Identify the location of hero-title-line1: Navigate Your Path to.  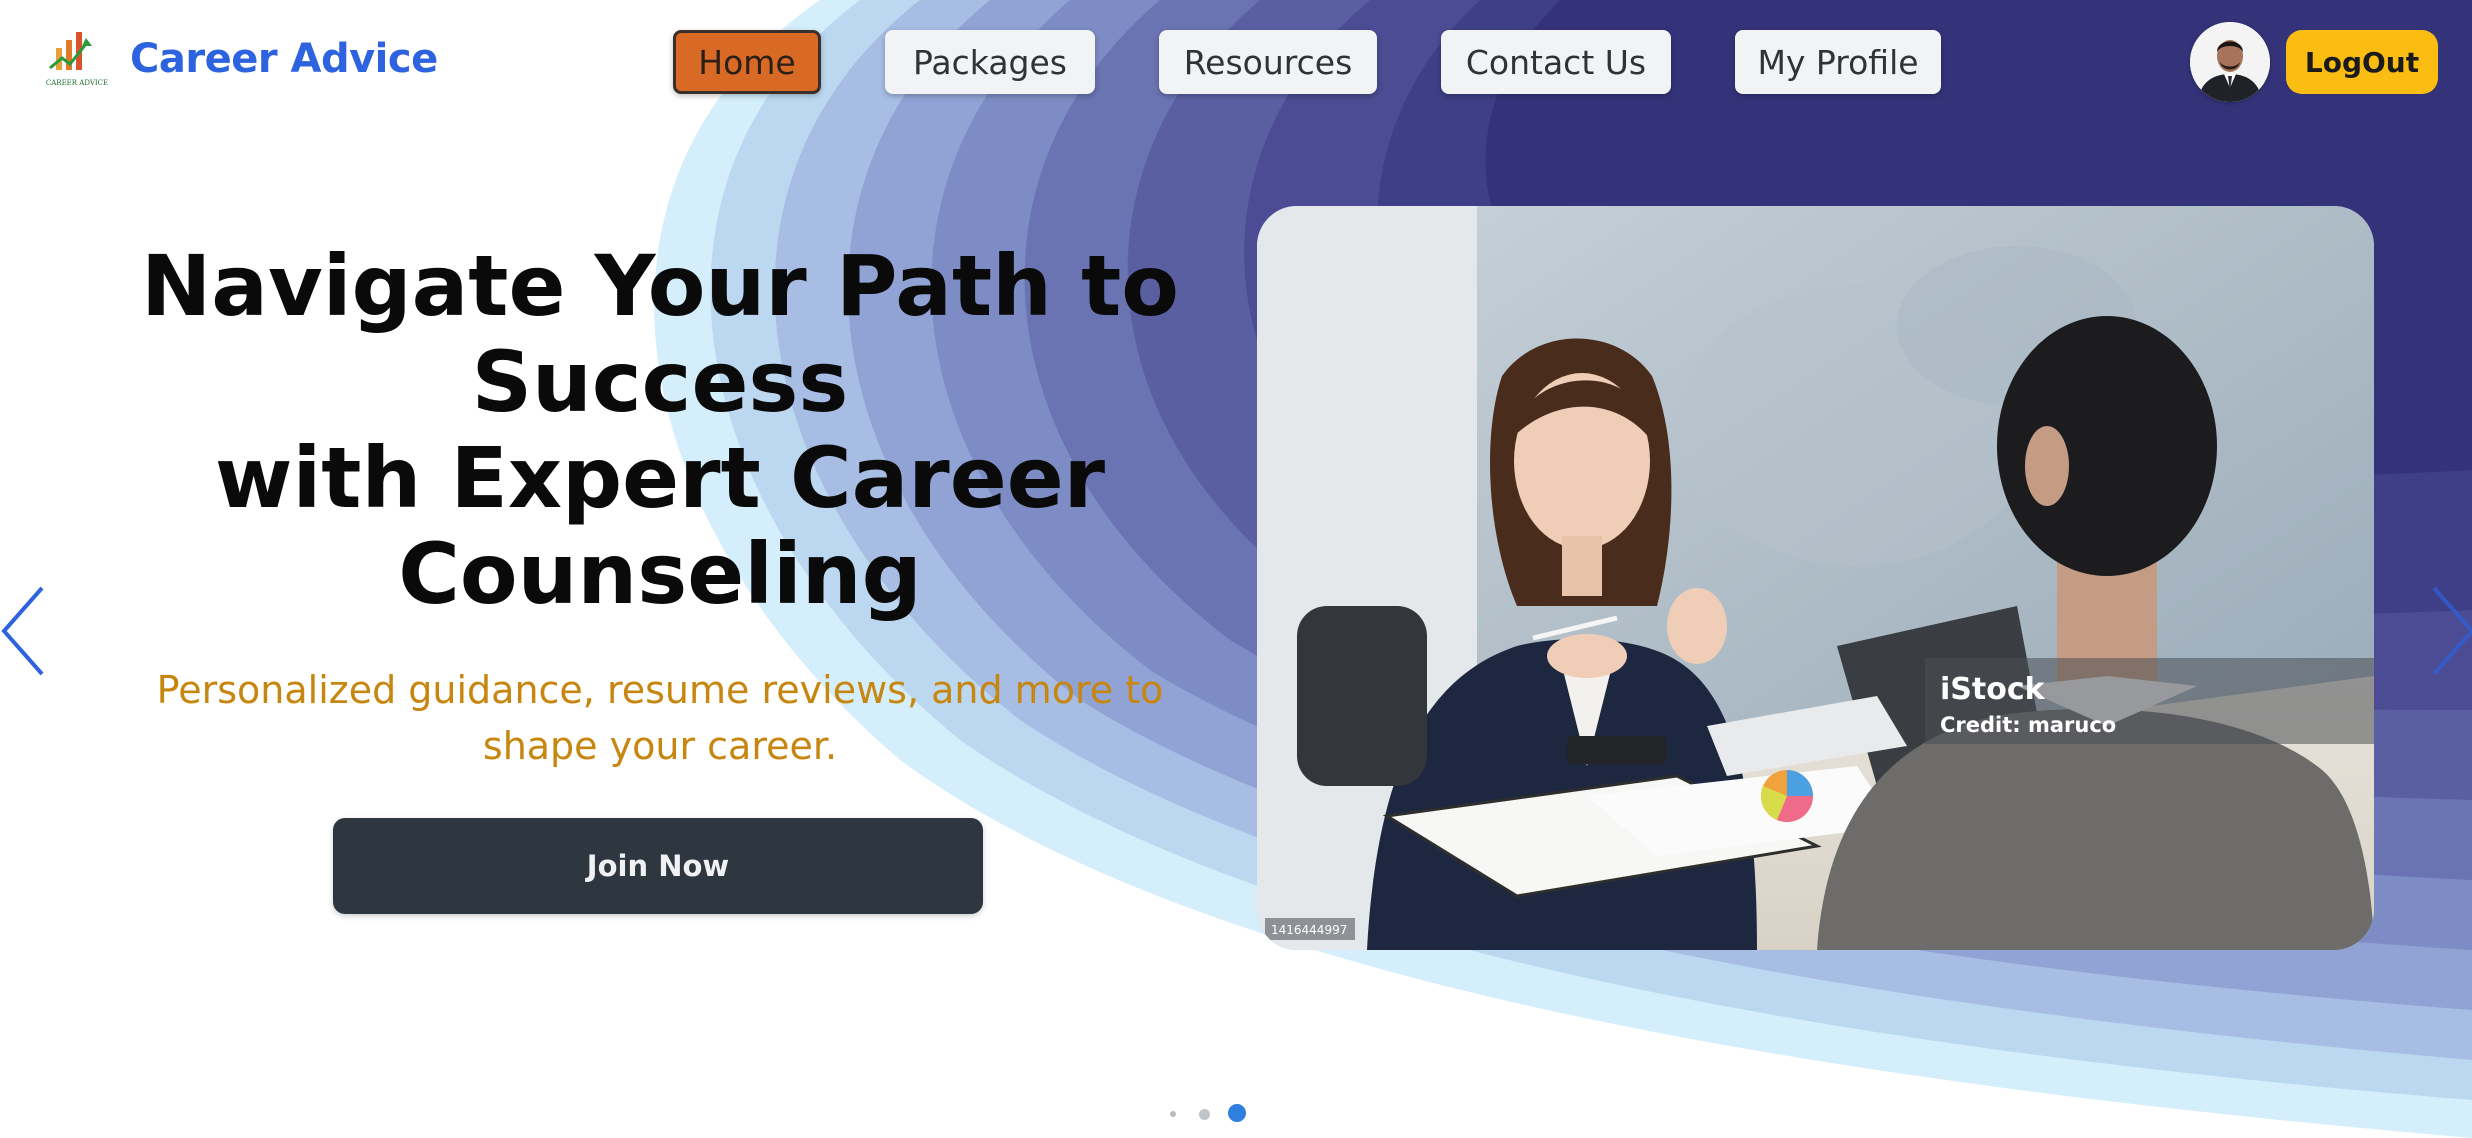
(660, 286).